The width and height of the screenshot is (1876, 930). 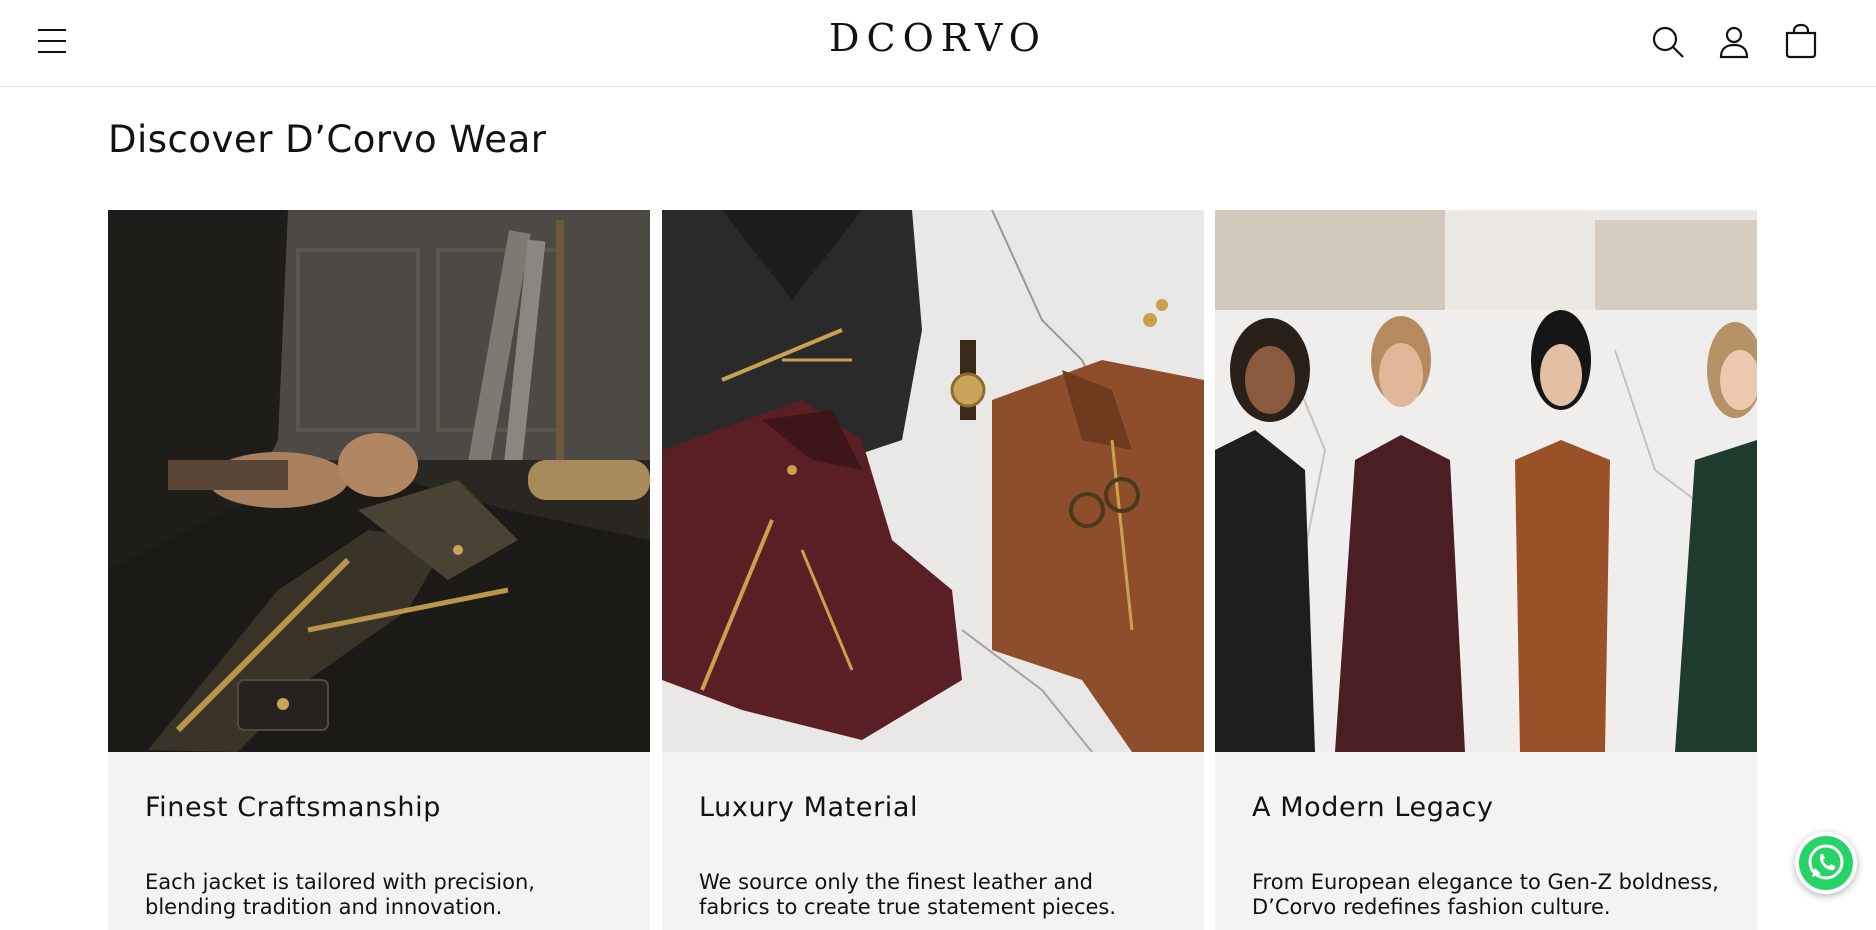 What do you see at coordinates (809, 807) in the screenshot?
I see `card-title: Luxury Material` at bounding box center [809, 807].